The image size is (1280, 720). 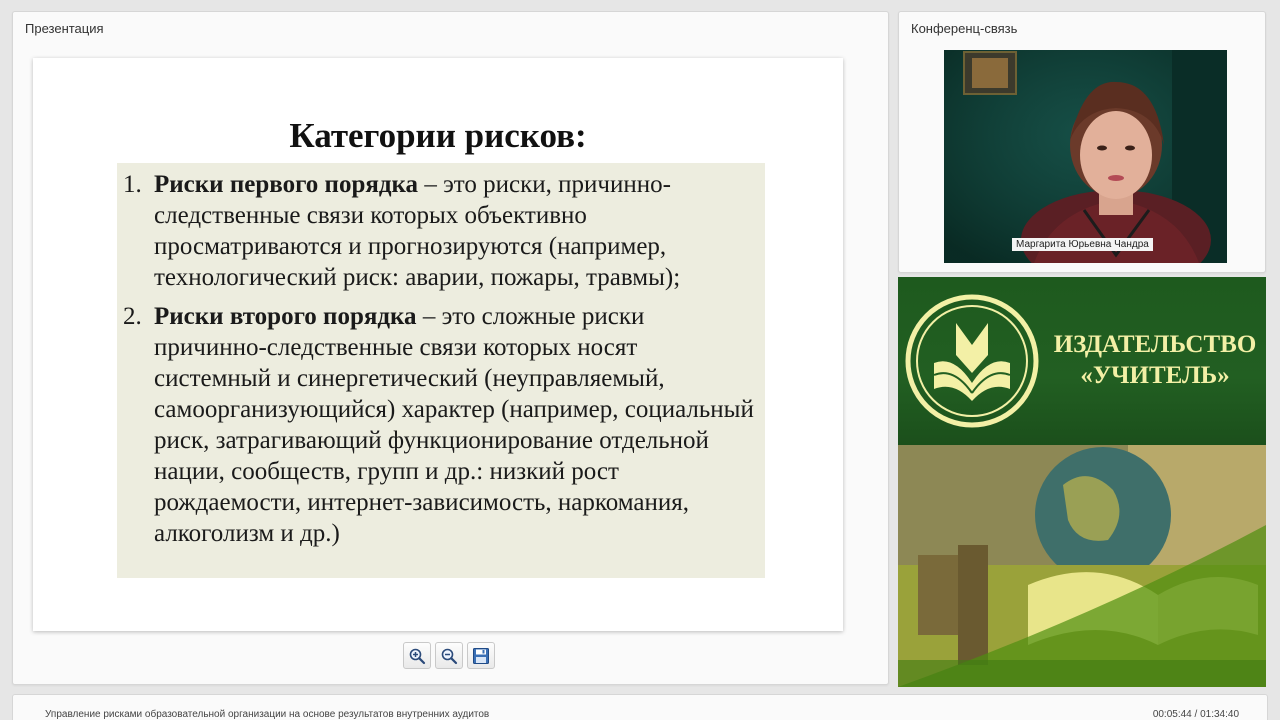 What do you see at coordinates (1155, 360) in the screenshot?
I see `publisher-name: ИЗДАТЕЛЬСТВО «УЧИТЕЛЬ»` at bounding box center [1155, 360].